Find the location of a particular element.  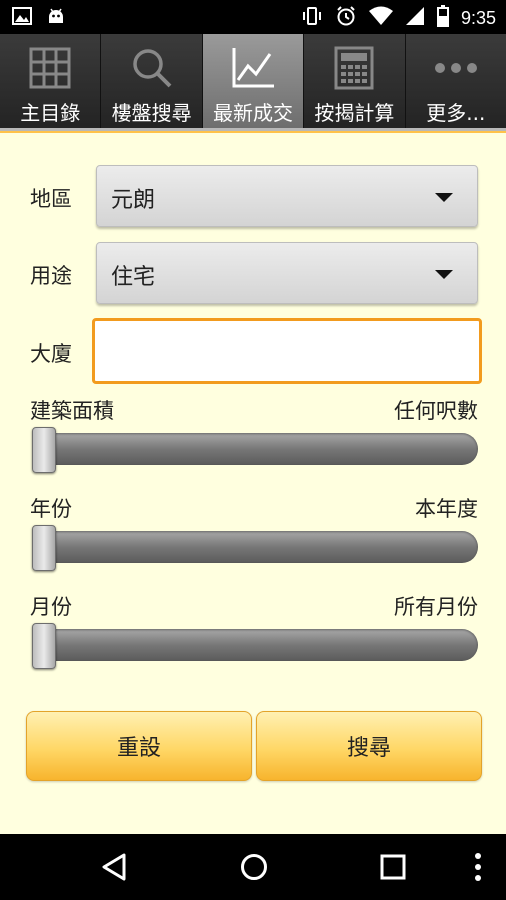

search-icon is located at coordinates (152, 68).